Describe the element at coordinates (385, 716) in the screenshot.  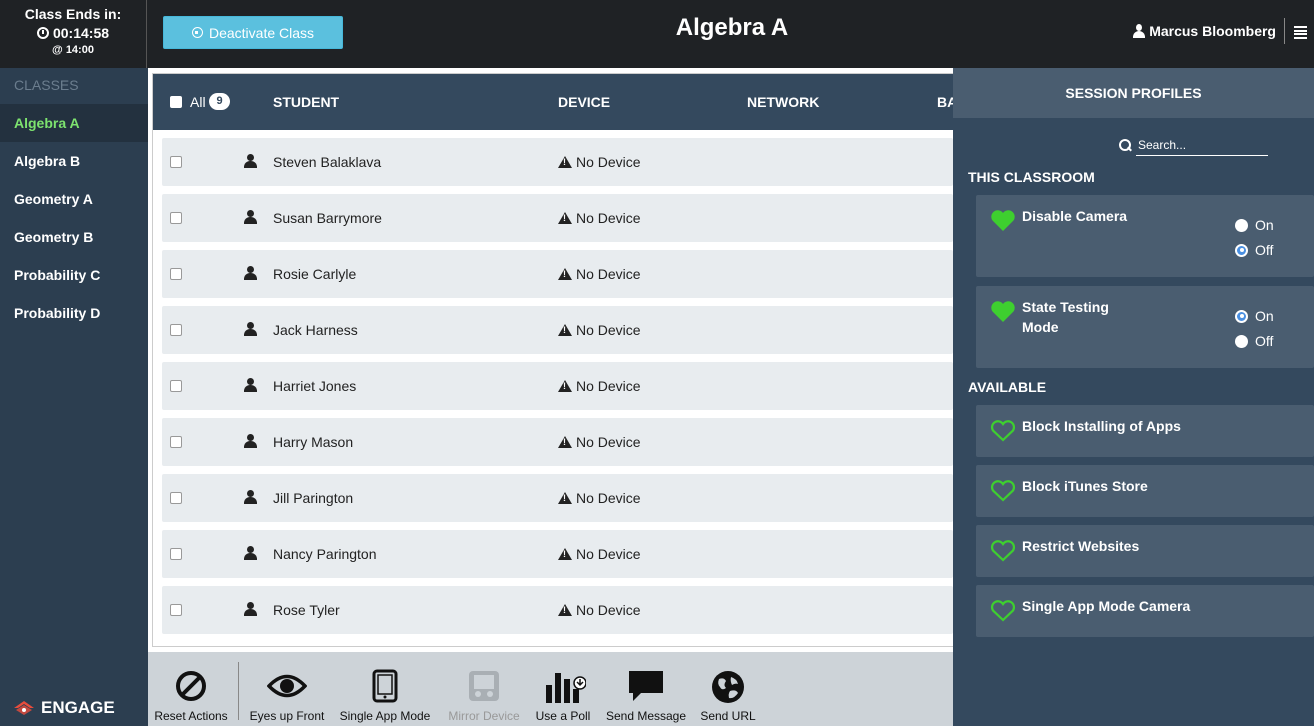
I see `single-app-mode-label: Single App Mode` at that location.